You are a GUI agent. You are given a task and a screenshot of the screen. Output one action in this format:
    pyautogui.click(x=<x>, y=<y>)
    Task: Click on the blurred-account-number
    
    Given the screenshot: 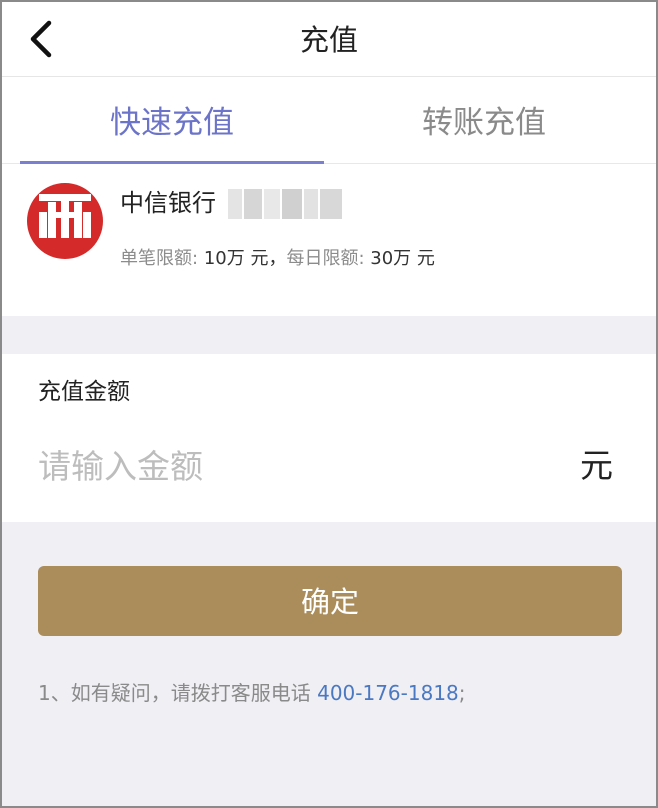 What is the action you would take?
    pyautogui.click(x=287, y=204)
    